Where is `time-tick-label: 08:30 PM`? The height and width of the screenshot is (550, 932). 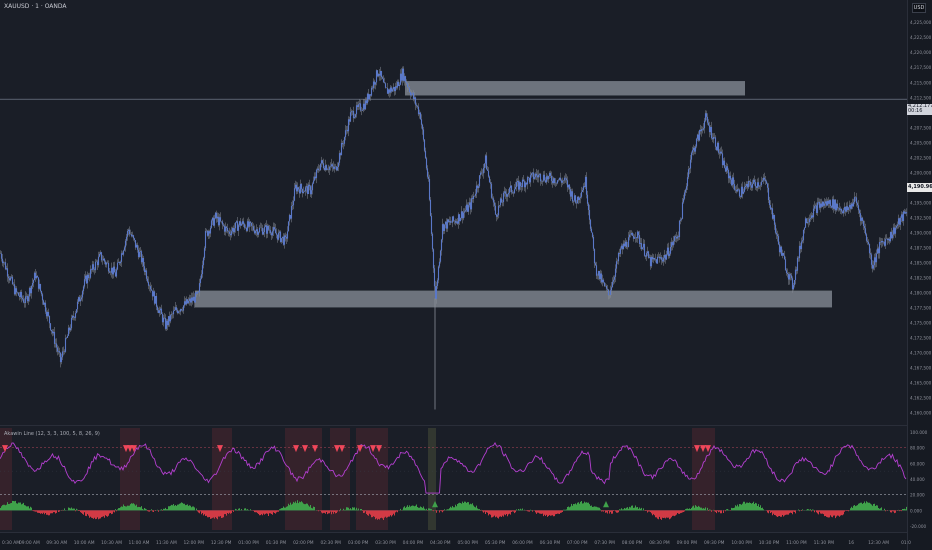 time-tick-label: 08:30 PM is located at coordinates (659, 543).